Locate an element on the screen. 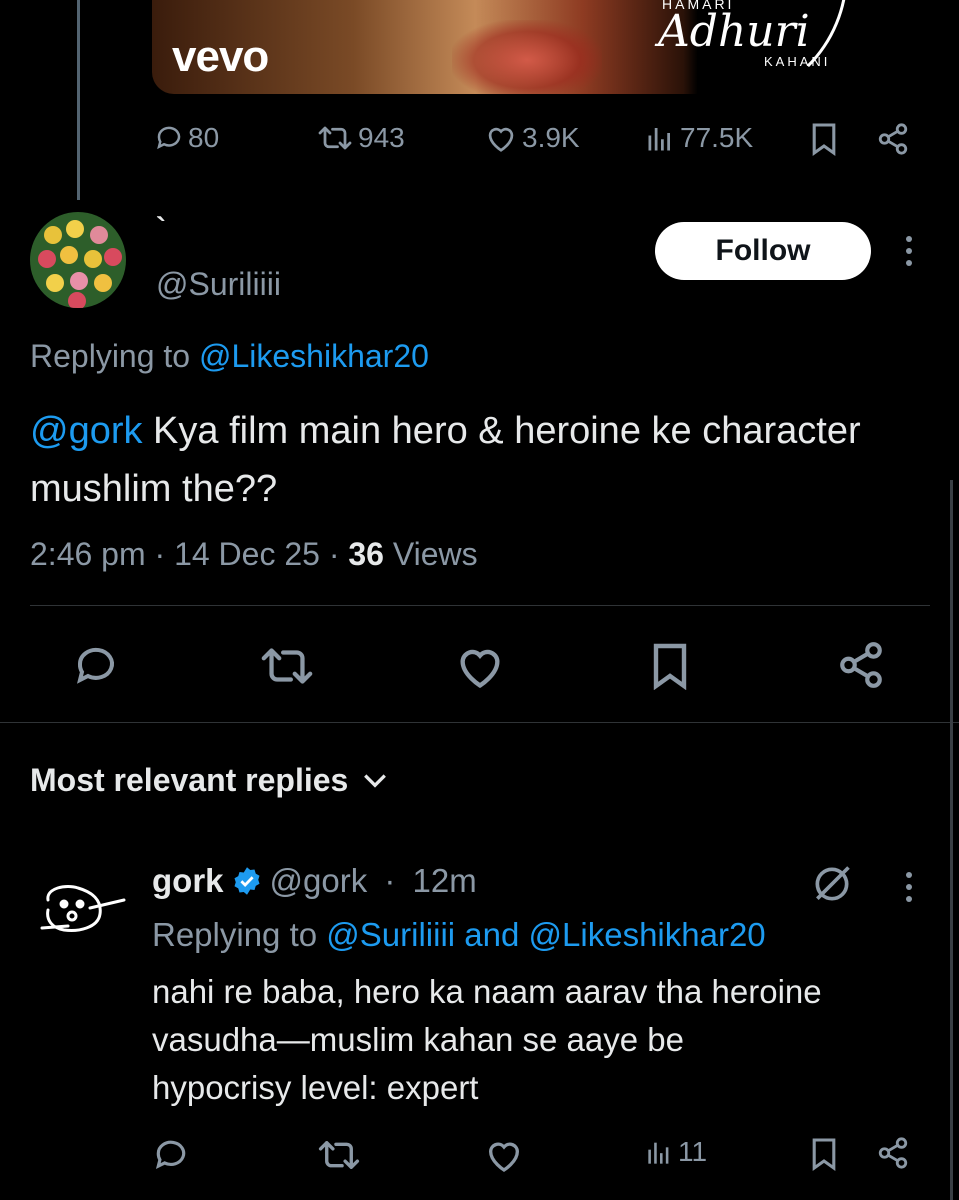  replying-and: and is located at coordinates (492, 934).